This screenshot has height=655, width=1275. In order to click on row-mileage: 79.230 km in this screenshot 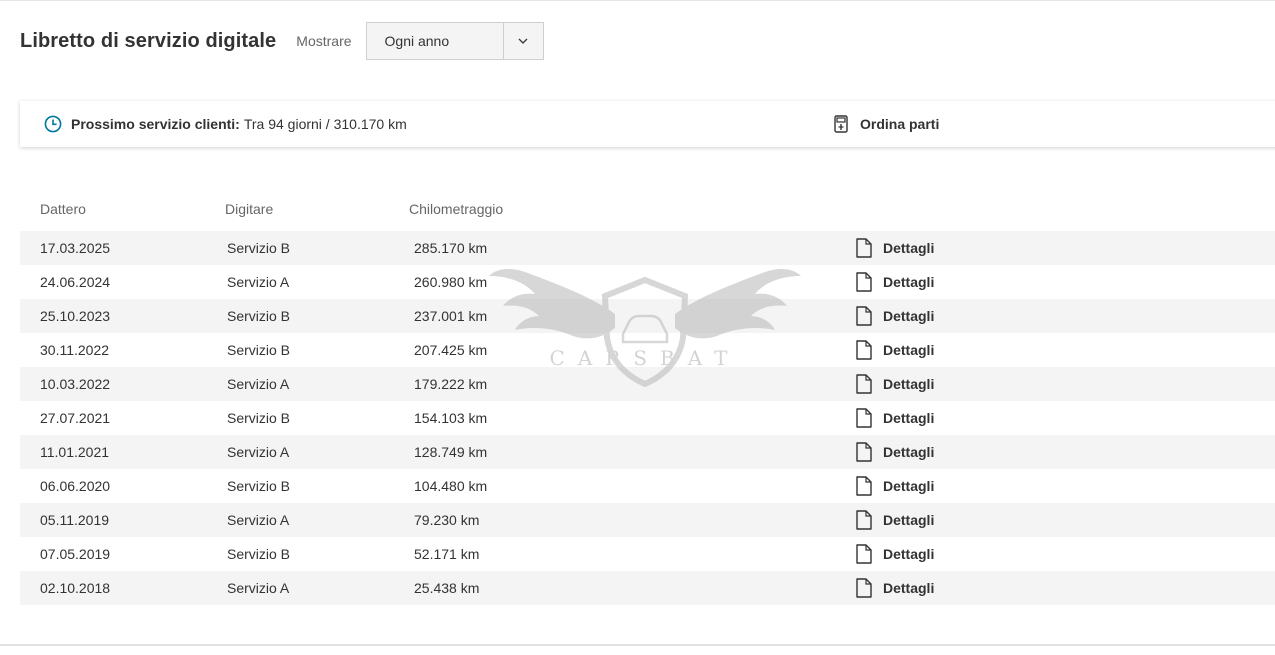, I will do `click(447, 520)`.